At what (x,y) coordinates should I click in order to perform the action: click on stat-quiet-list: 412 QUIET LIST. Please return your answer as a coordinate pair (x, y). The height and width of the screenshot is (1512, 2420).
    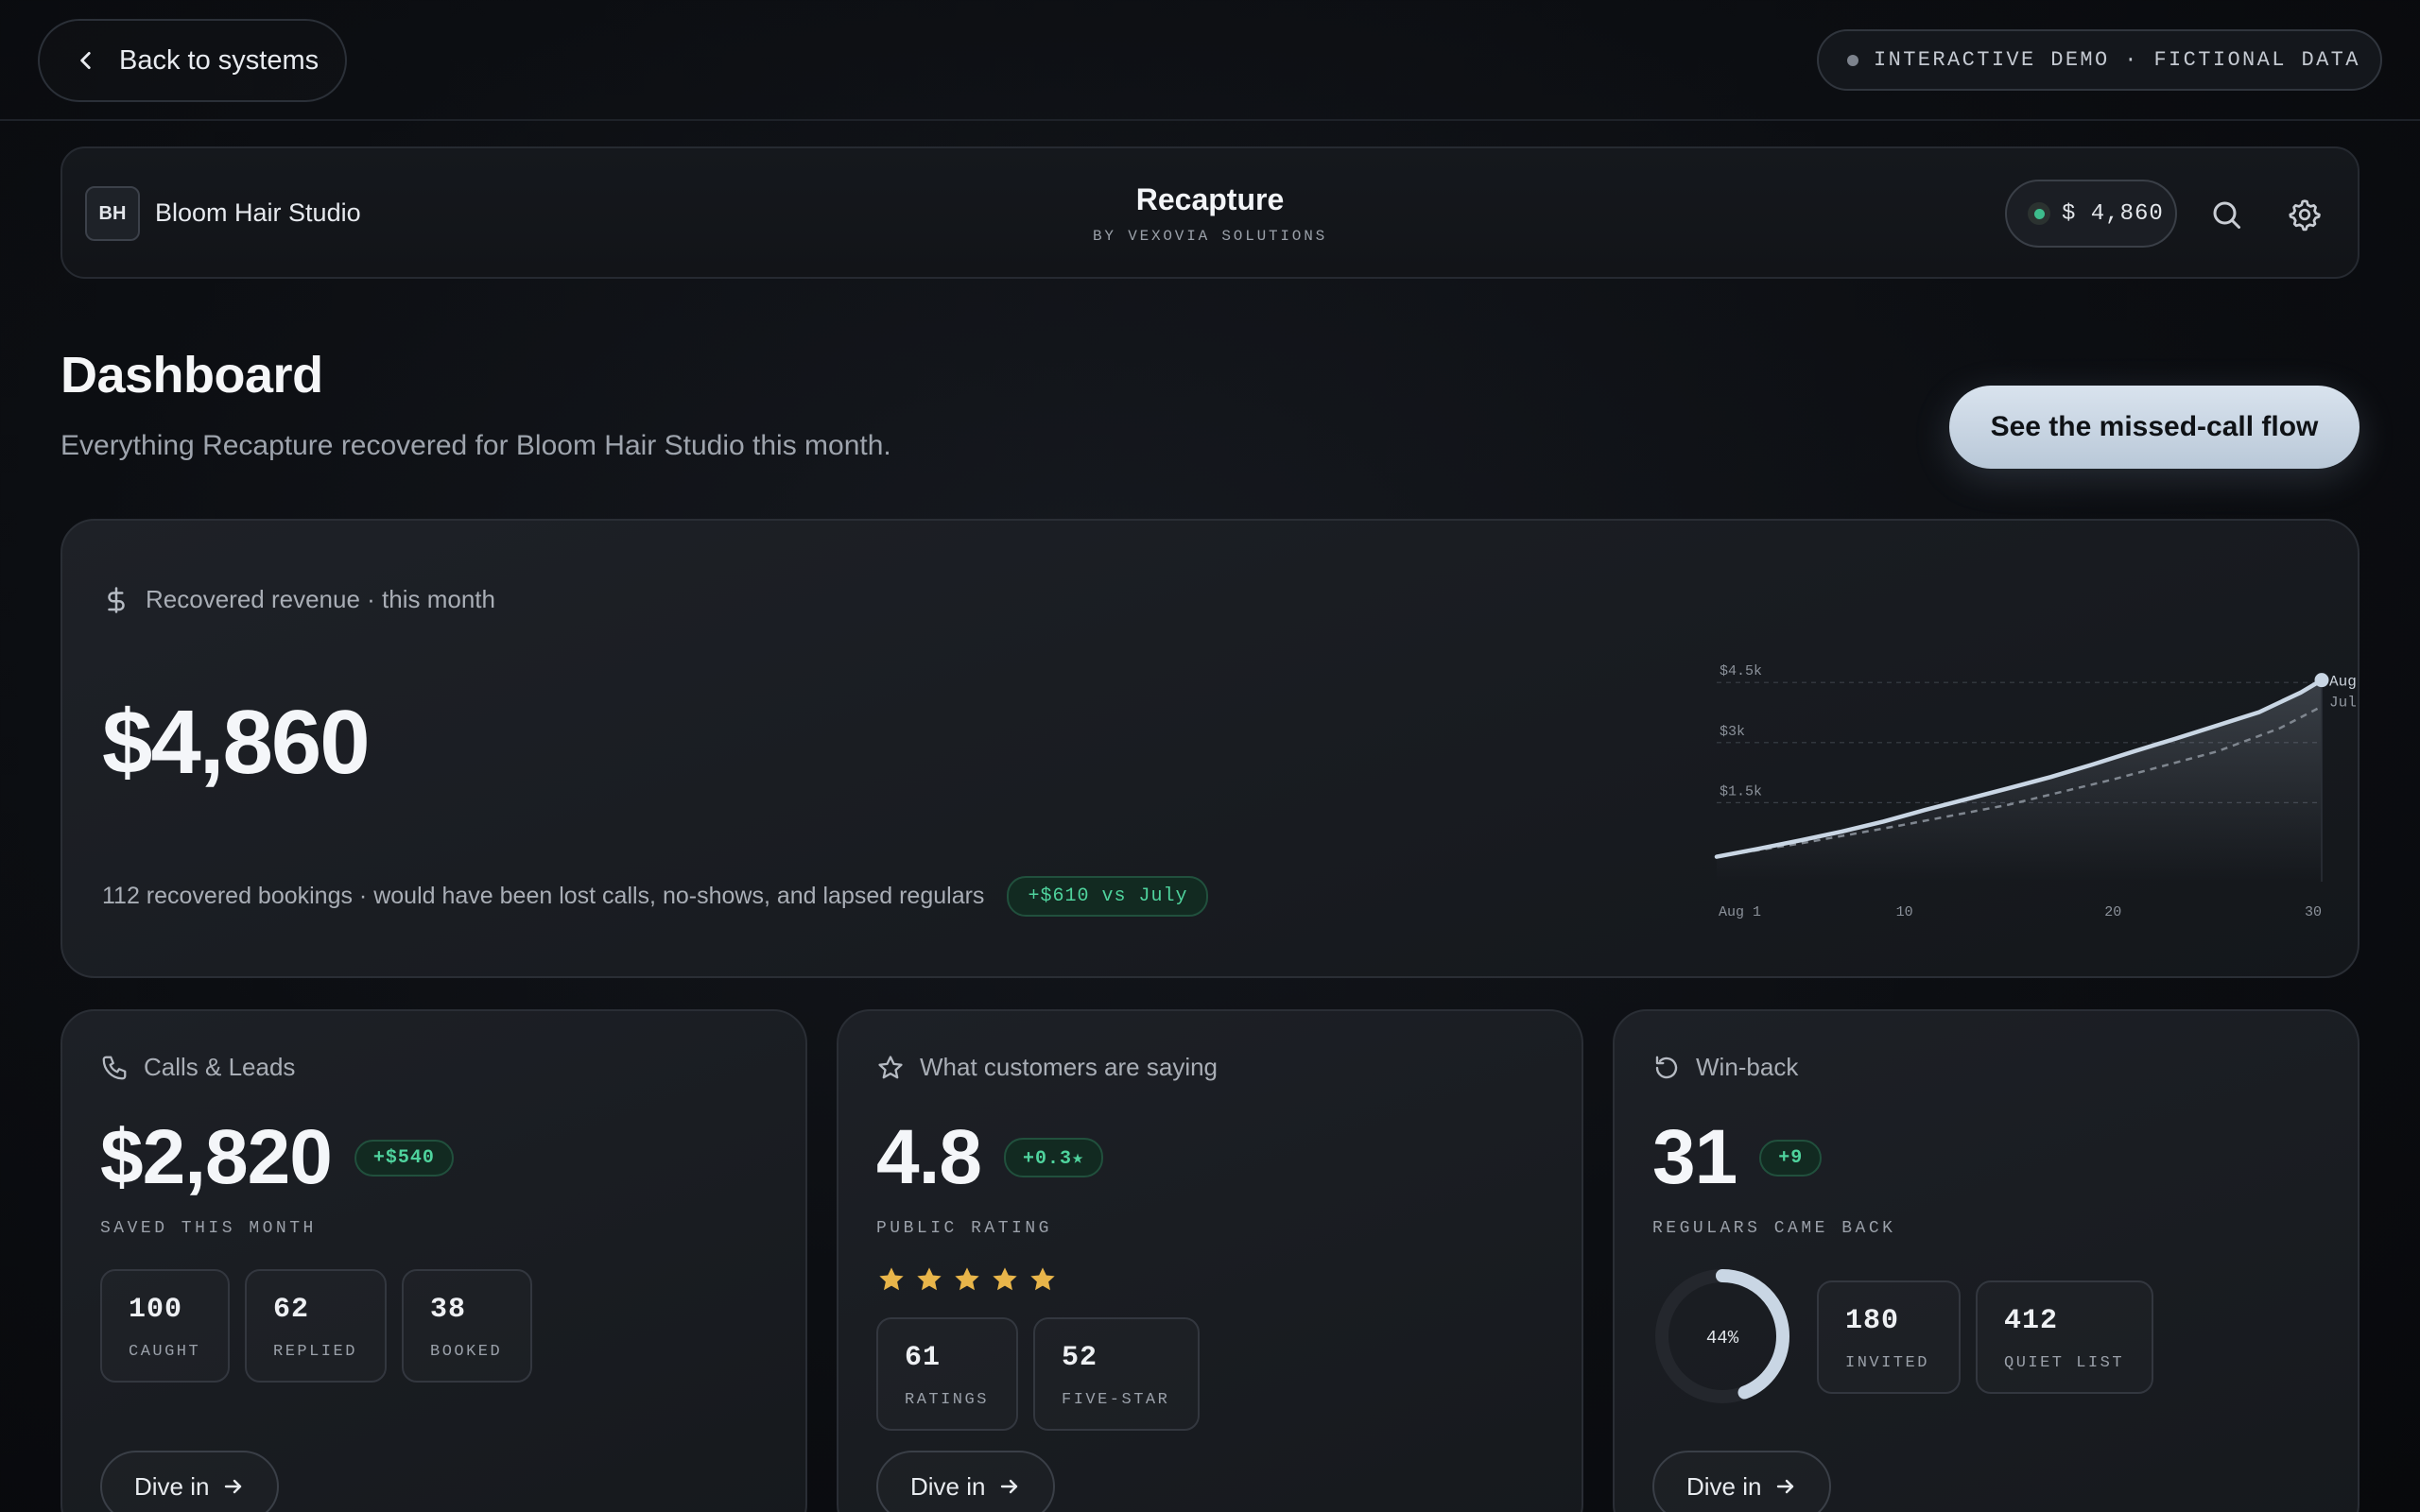
    Looking at the image, I should click on (2064, 1337).